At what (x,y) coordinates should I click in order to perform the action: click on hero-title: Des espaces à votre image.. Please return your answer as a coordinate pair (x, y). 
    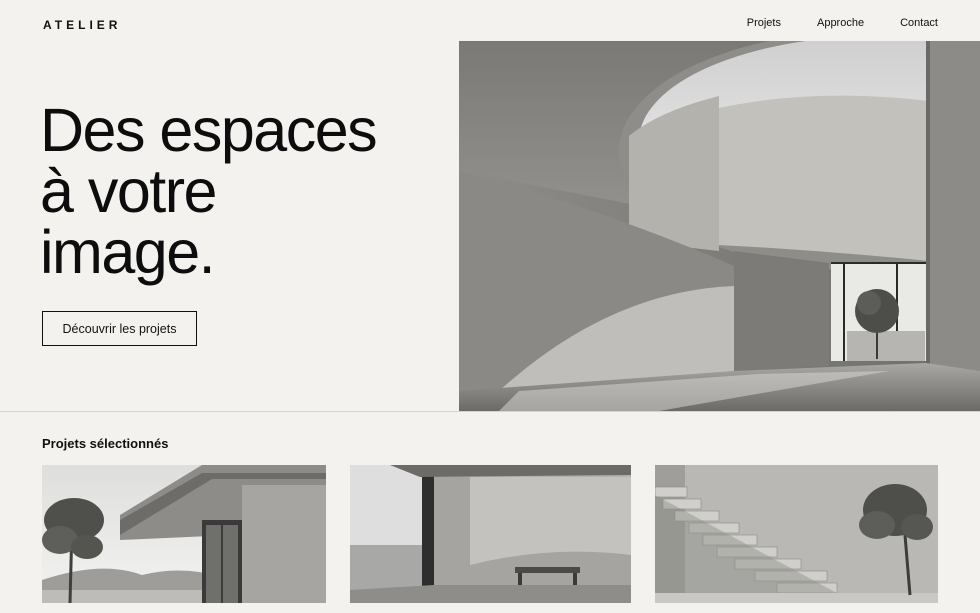
    Looking at the image, I should click on (240, 191).